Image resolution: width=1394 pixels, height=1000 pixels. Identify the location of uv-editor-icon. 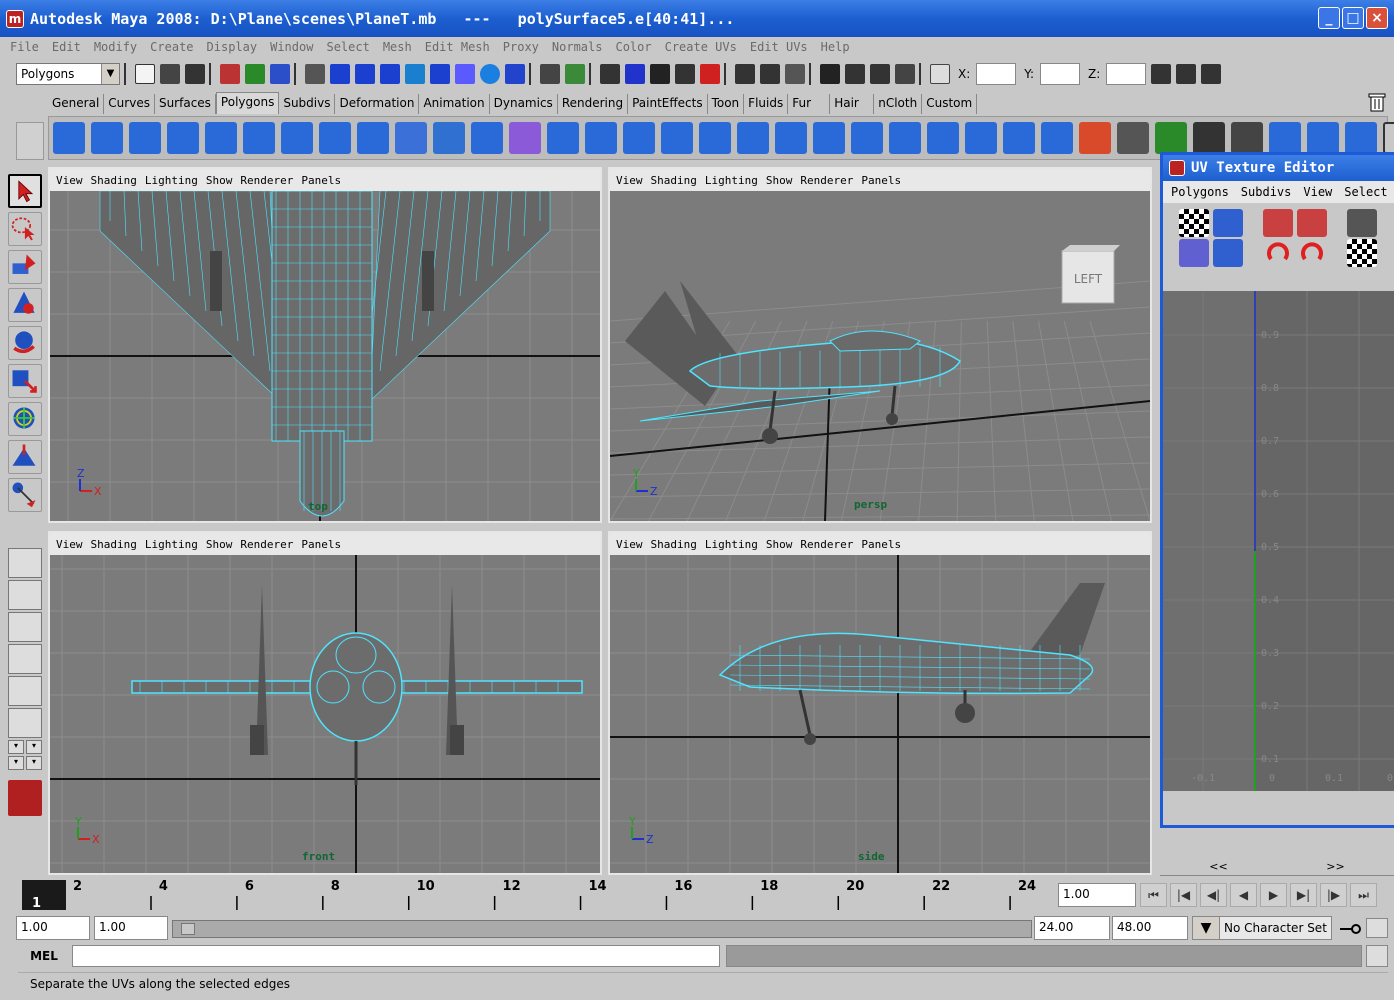
(1247, 138).